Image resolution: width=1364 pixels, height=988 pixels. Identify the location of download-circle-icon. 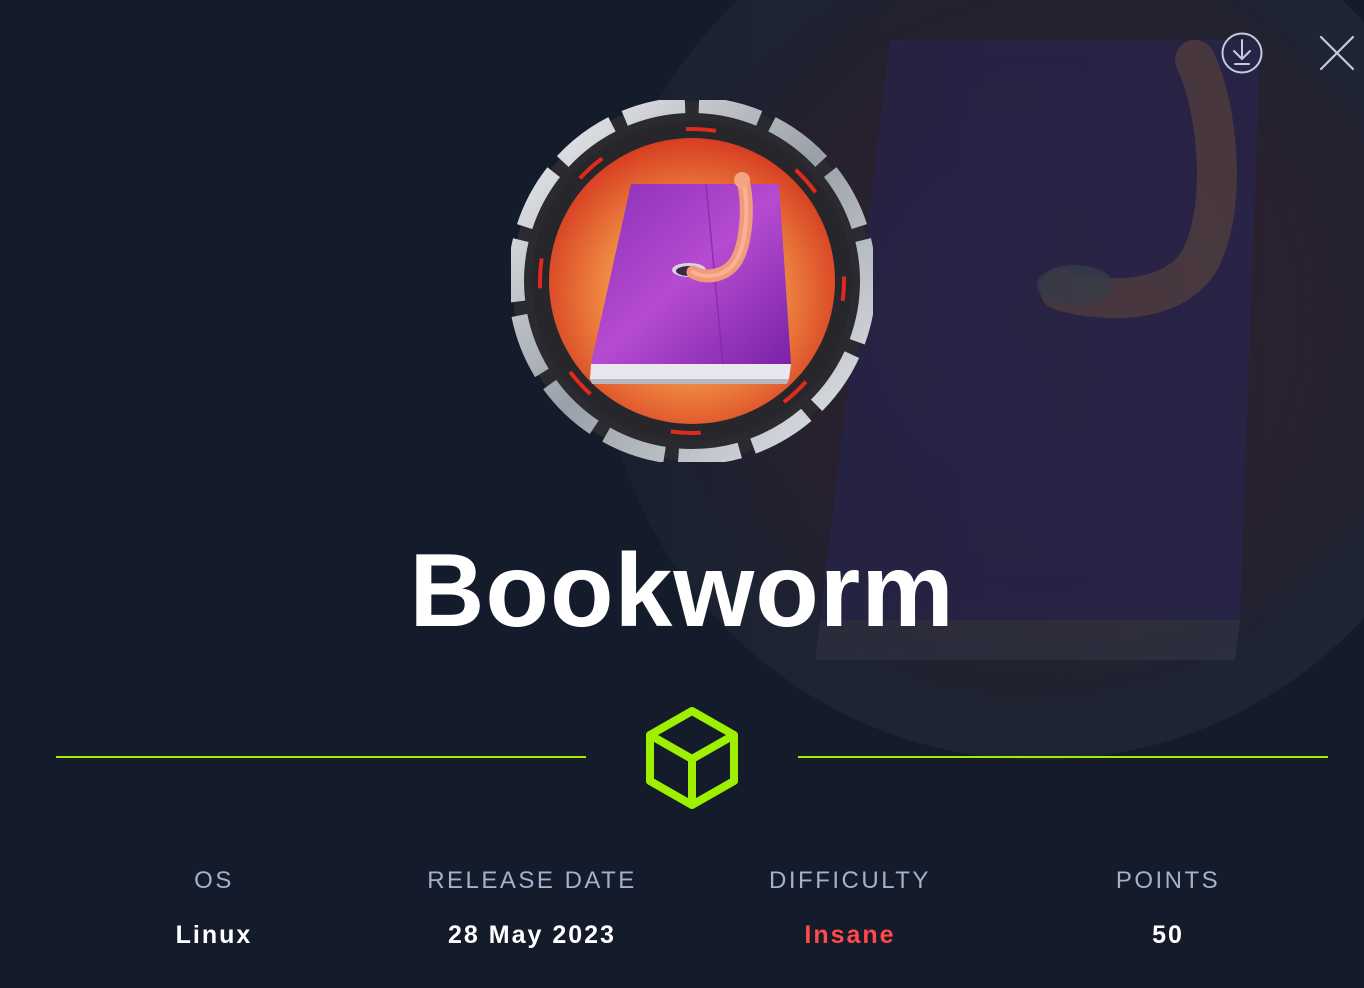
(1242, 53).